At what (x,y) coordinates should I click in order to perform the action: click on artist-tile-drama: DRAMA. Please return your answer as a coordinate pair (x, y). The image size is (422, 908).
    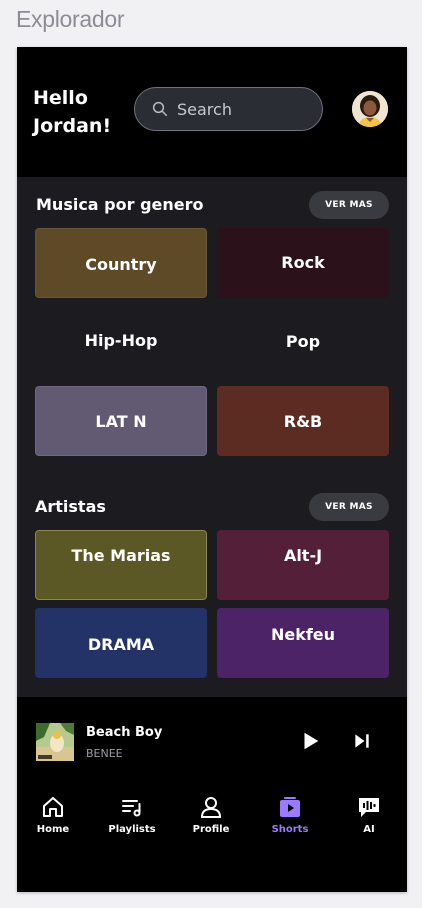
    Looking at the image, I should click on (121, 643).